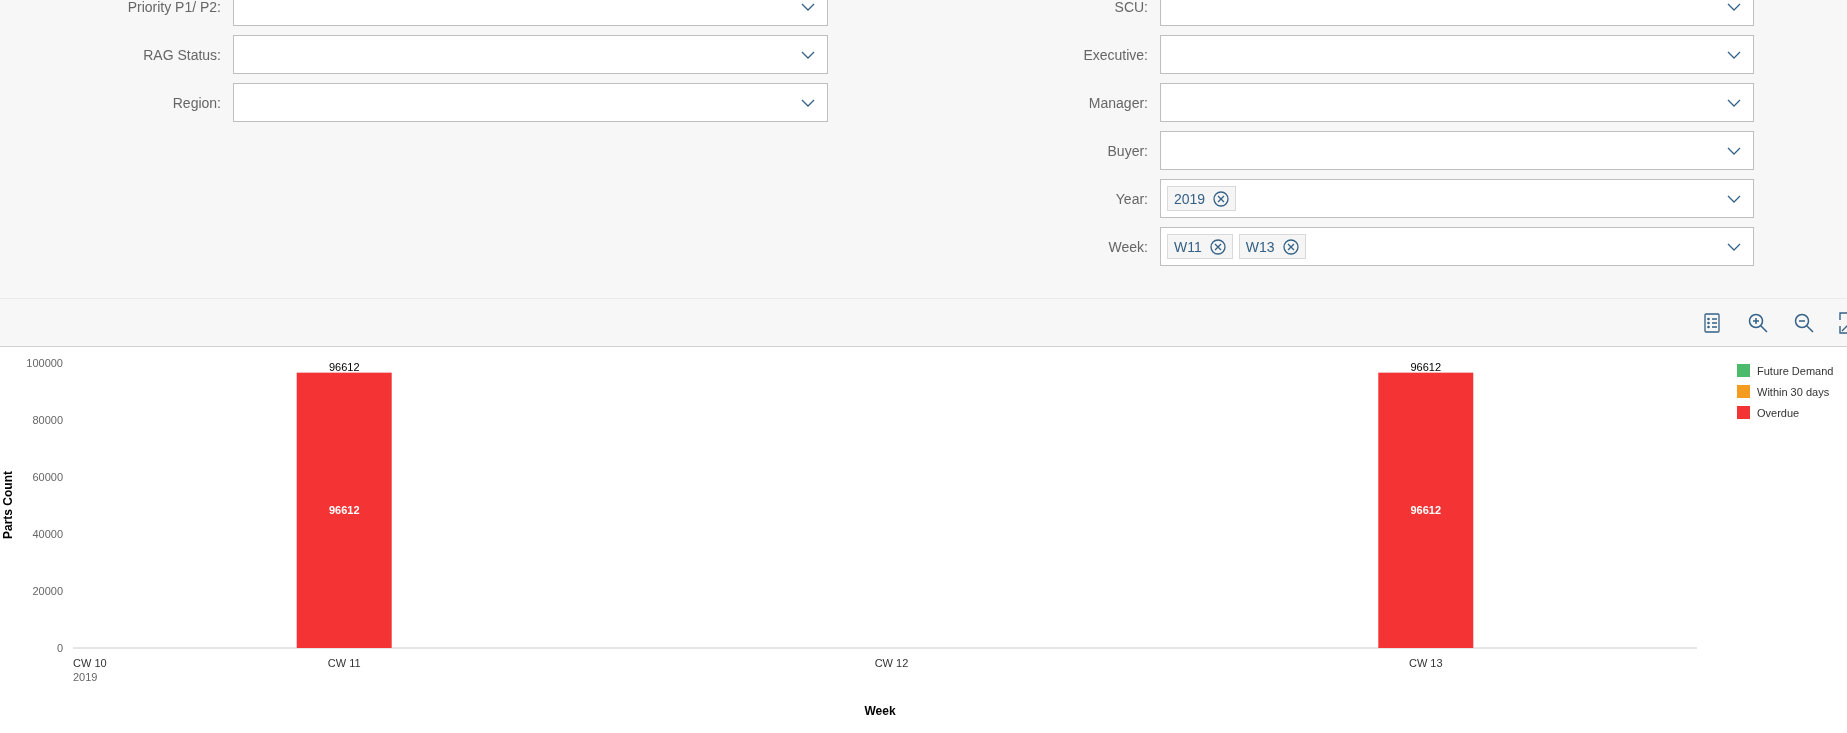  I want to click on select-field: 2019, so click(1457, 198).